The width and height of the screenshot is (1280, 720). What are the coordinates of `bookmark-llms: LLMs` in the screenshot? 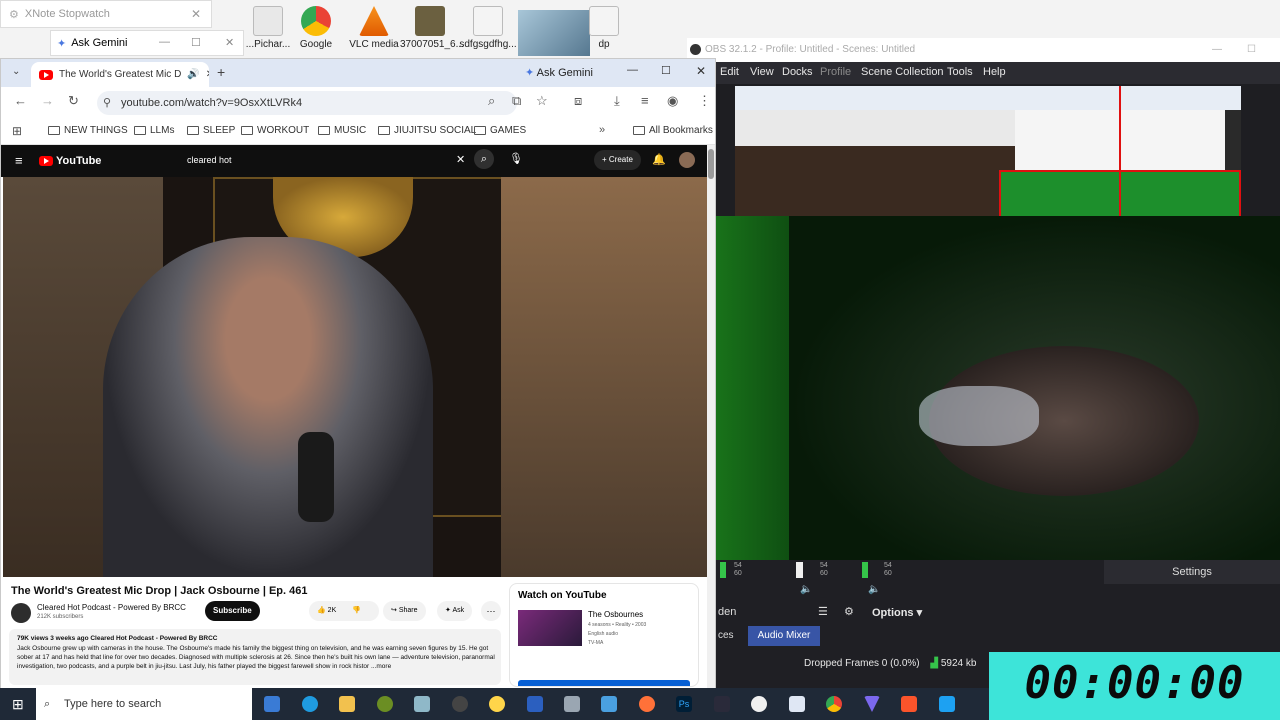 It's located at (154, 130).